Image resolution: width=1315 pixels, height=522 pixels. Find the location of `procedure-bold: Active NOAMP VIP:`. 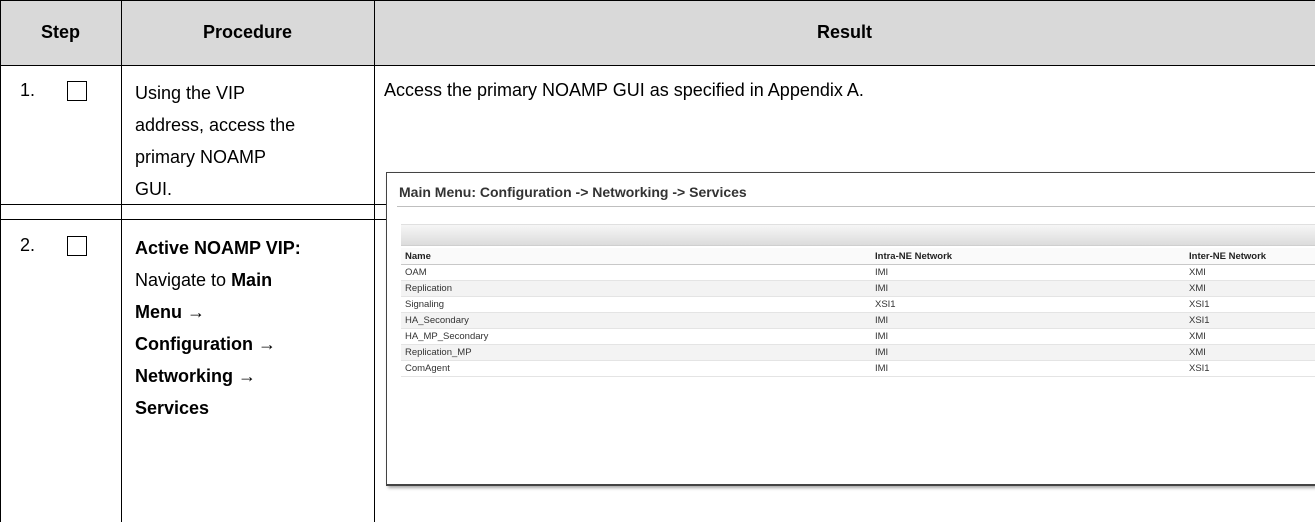

procedure-bold: Active NOAMP VIP: is located at coordinates (218, 248).